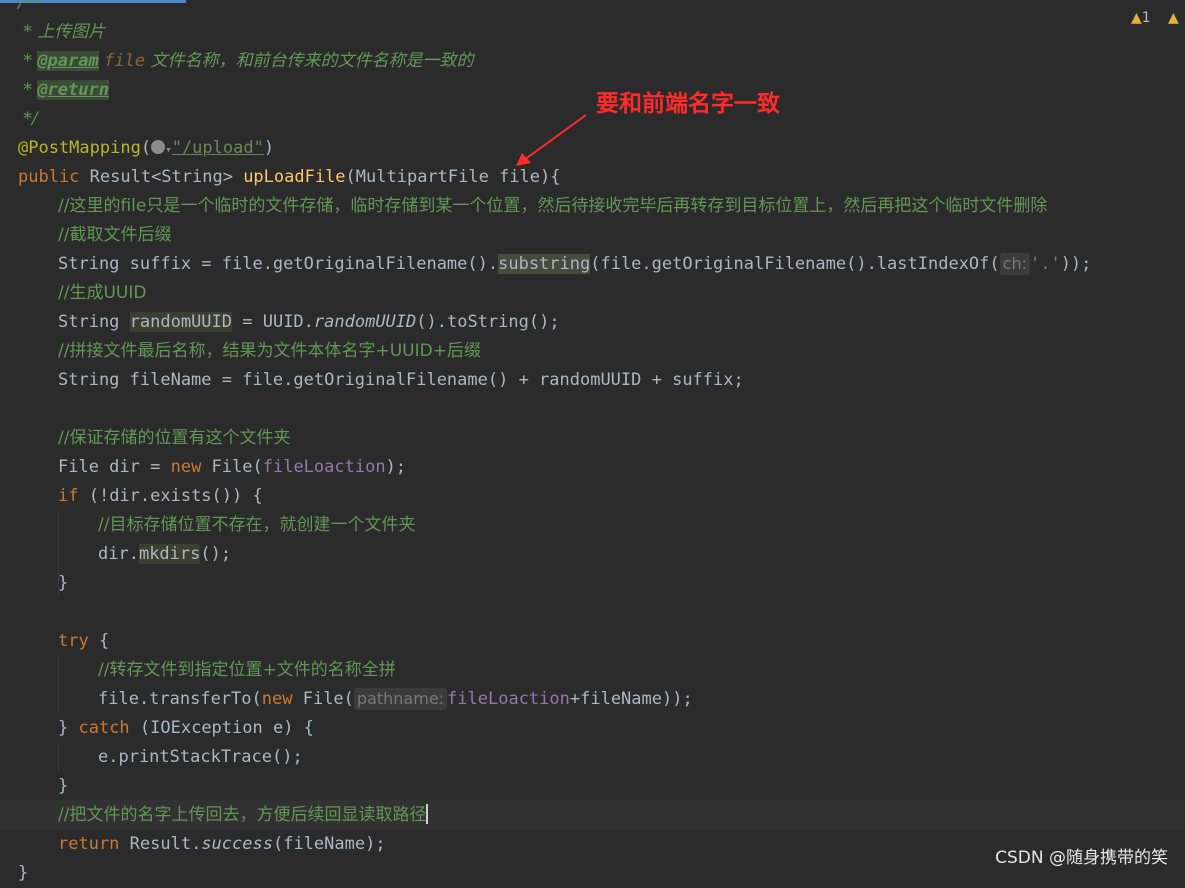 The height and width of the screenshot is (888, 1185). I want to click on annotation-arrow, so click(551, 140).